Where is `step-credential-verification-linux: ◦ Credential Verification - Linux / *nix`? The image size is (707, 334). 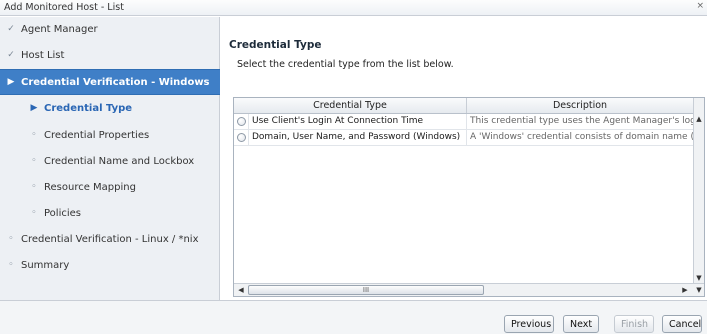
step-credential-verification-linux: ◦ Credential Verification - Linux / *nix is located at coordinates (110, 240).